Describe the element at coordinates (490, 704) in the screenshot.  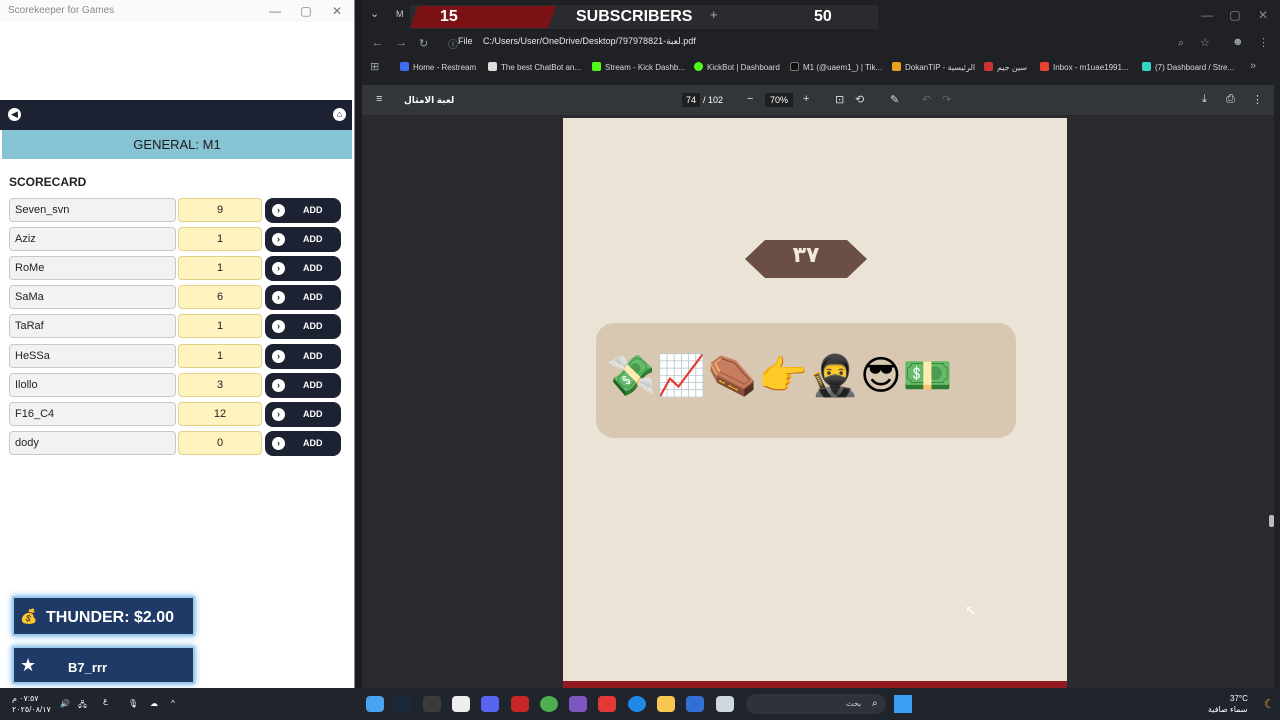
I see `discord-icon` at that location.